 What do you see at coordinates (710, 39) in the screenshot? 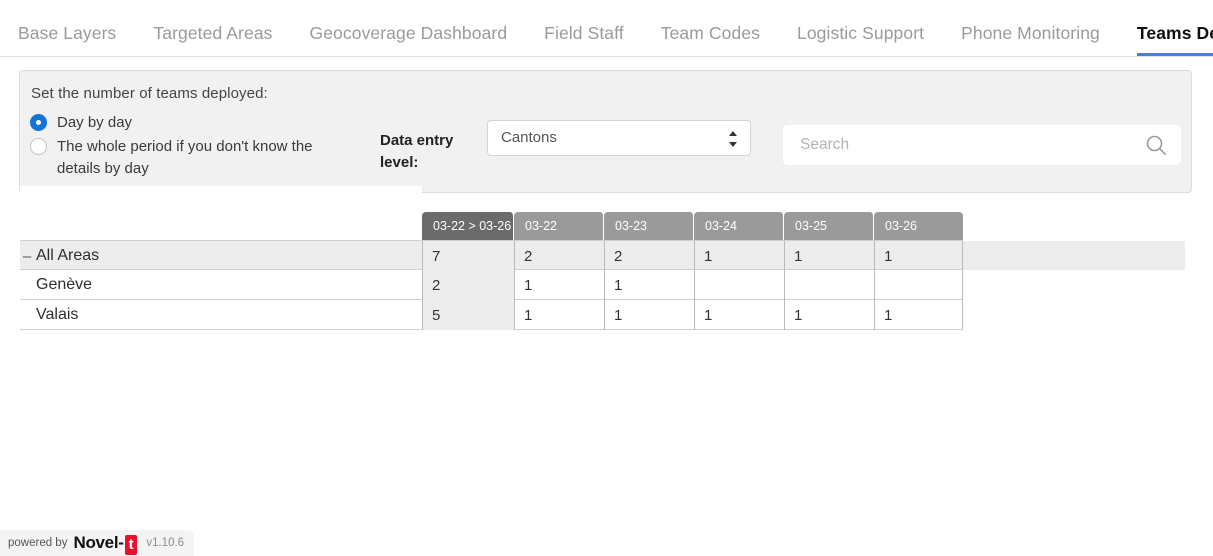
I see `tab-team-codes: Team Codes` at bounding box center [710, 39].